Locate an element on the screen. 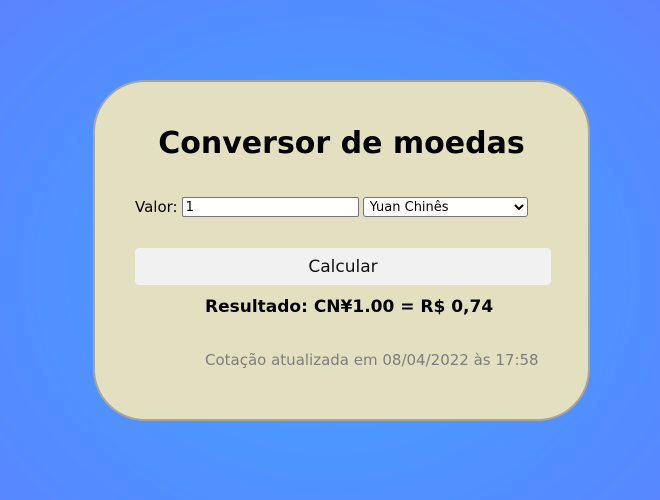  amount-input is located at coordinates (270, 207).